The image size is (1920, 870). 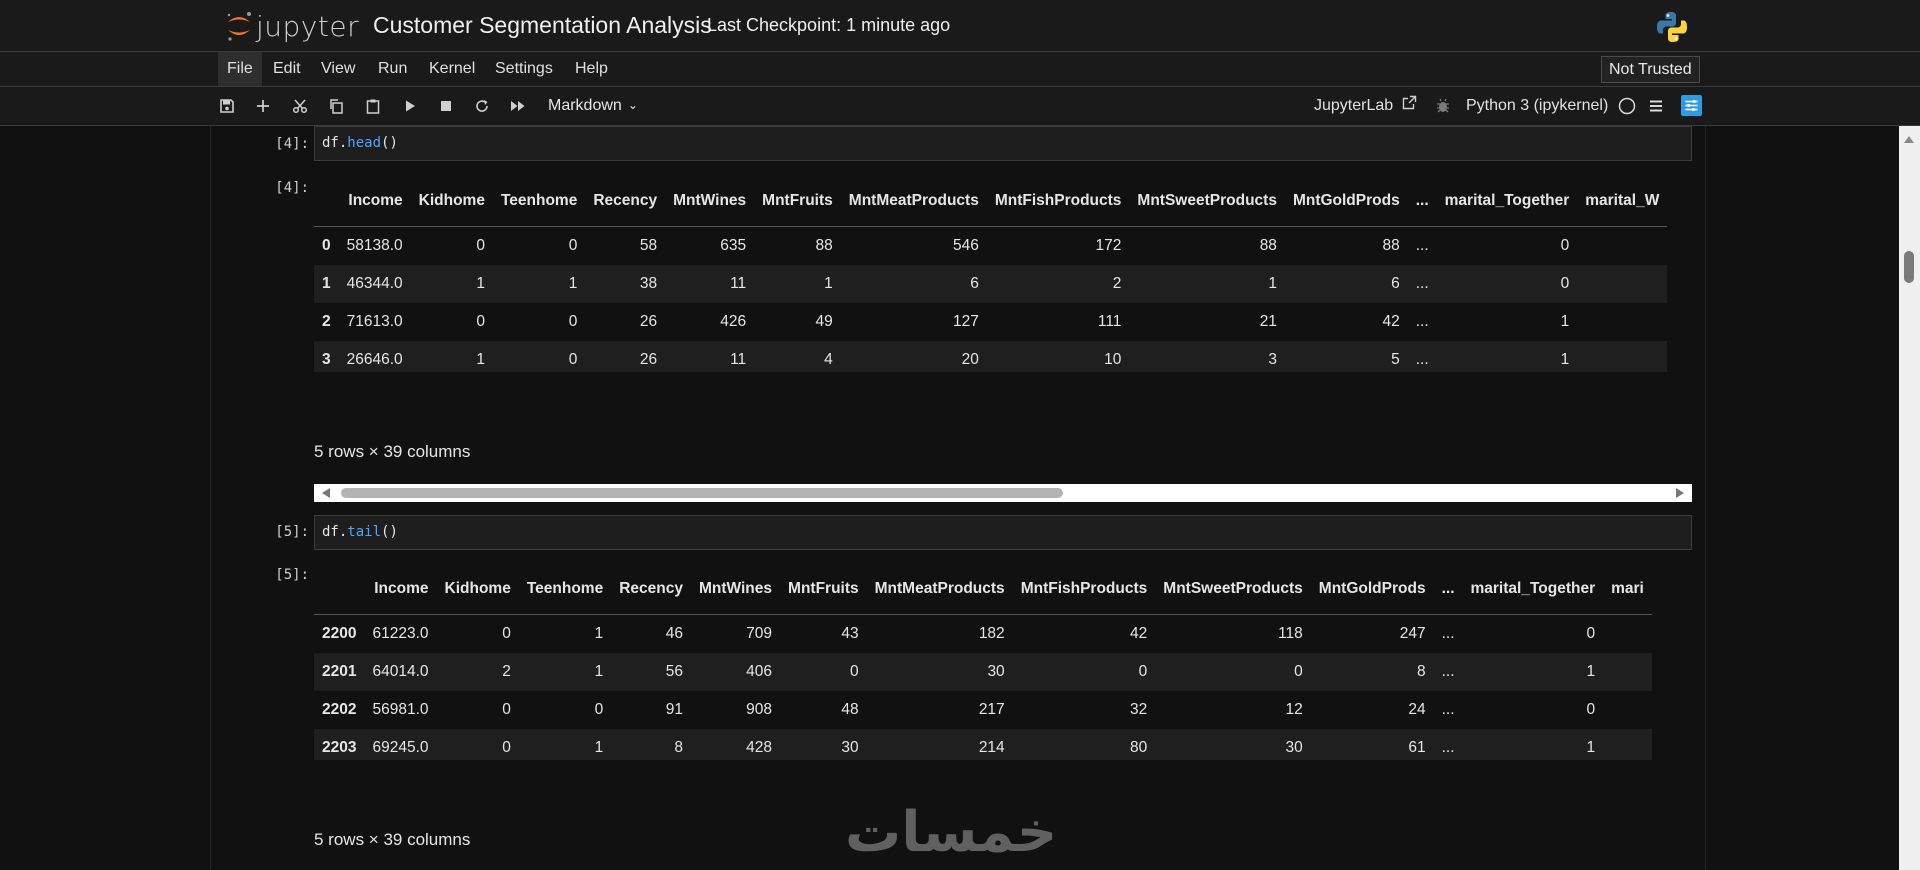 I want to click on jupyterlab-label: JupyterLab, so click(x=1354, y=106).